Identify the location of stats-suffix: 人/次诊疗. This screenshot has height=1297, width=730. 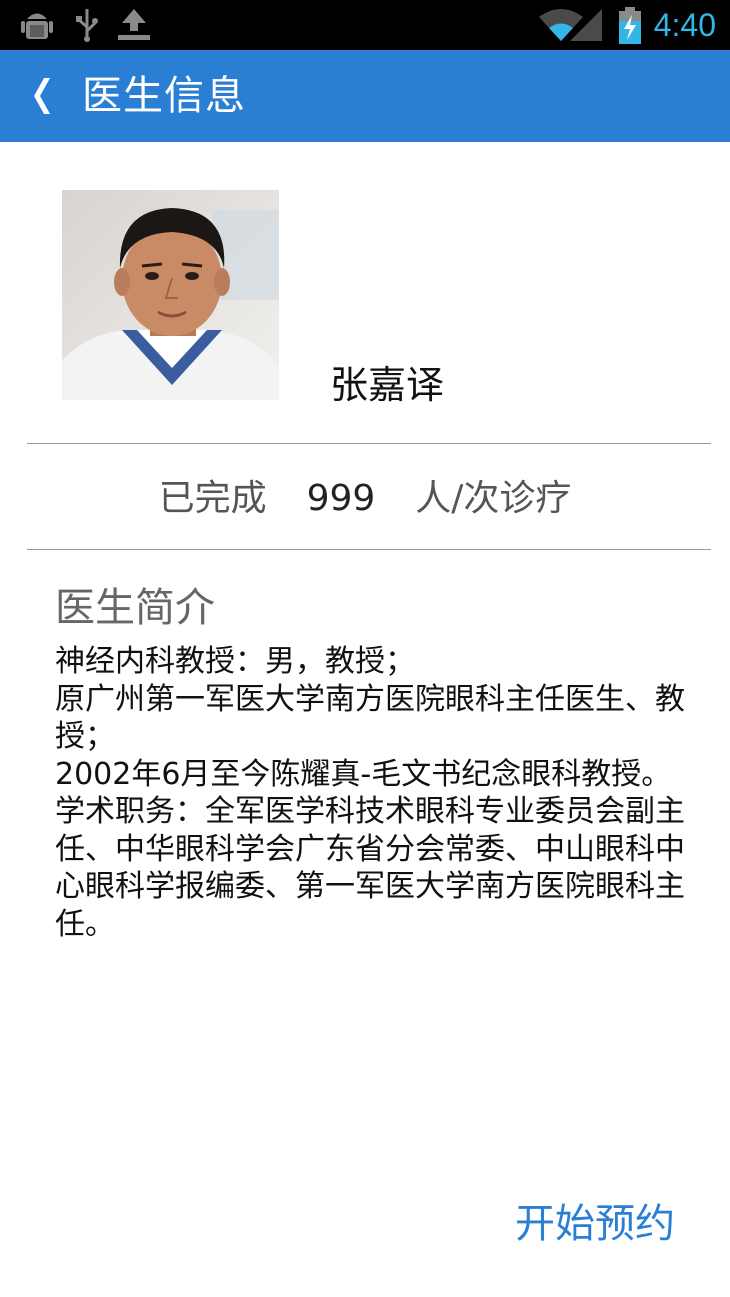
(493, 498).